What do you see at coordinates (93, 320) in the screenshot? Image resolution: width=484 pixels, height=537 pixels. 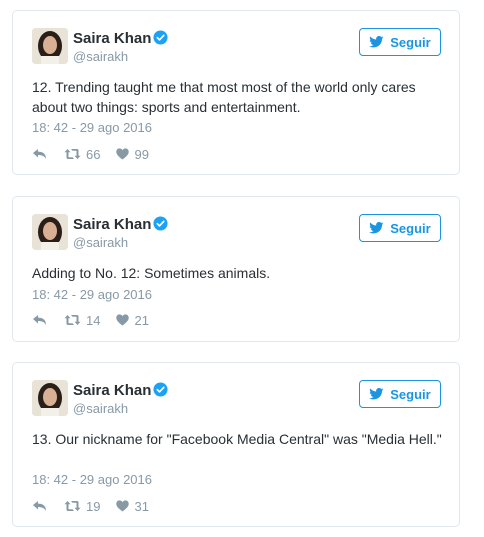 I see `retweet-count: 14` at bounding box center [93, 320].